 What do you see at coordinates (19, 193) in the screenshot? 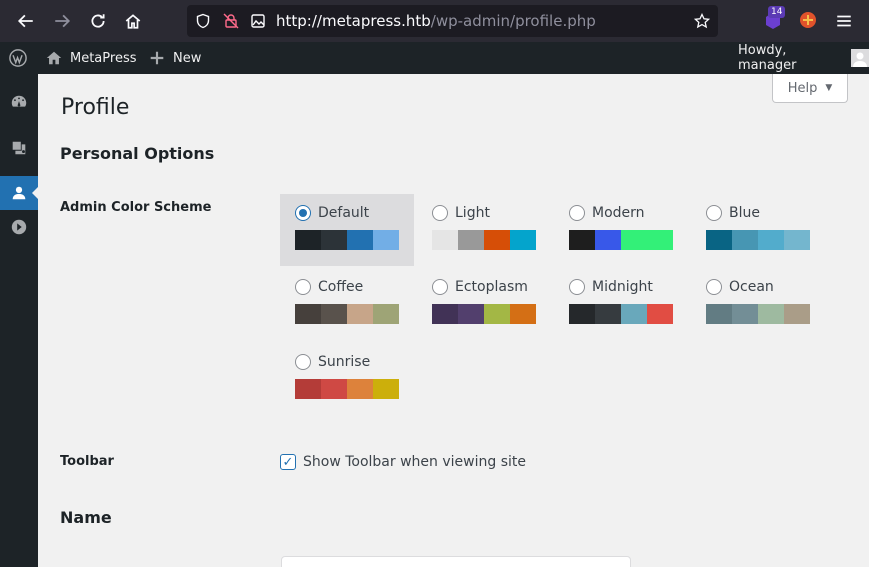
I see `profile-users-icon` at bounding box center [19, 193].